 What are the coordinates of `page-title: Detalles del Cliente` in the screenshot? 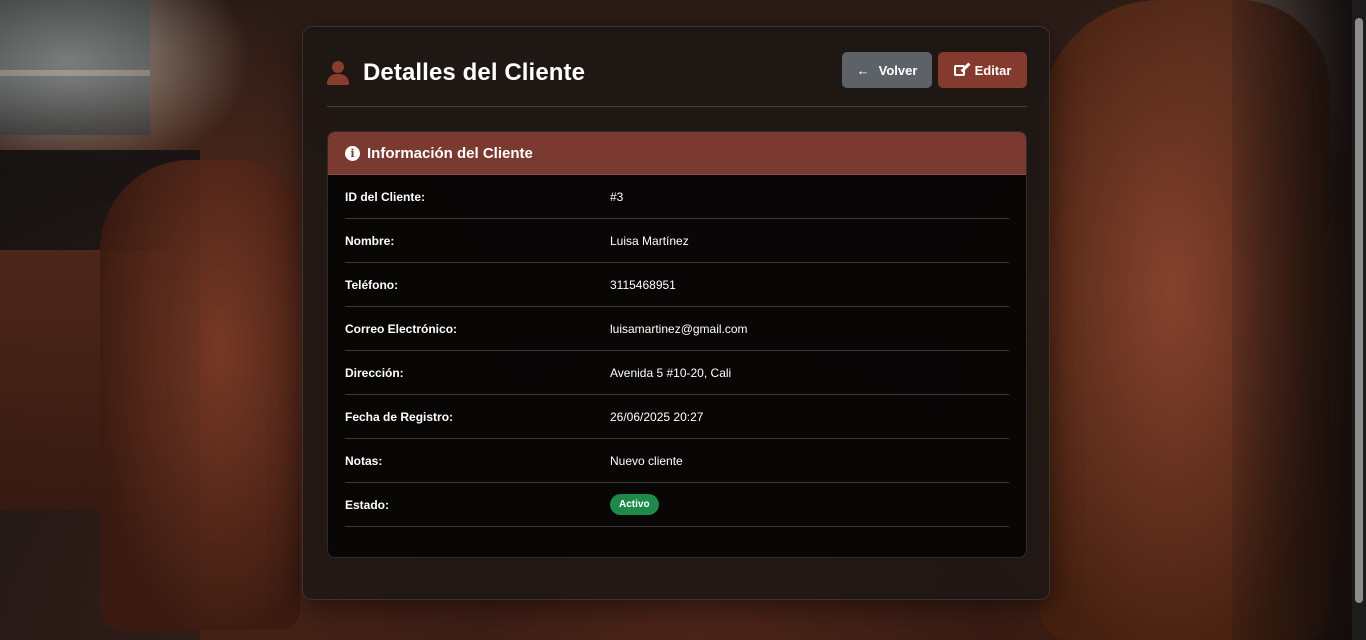 It's located at (474, 72).